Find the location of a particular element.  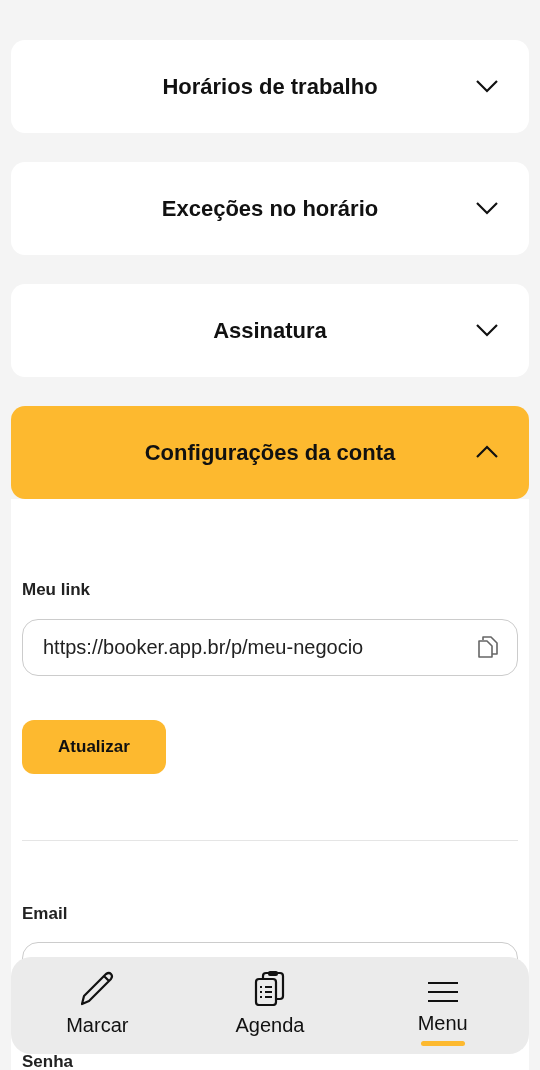

link-field: https://booker.app.br/p/meu-negocio is located at coordinates (270, 647).